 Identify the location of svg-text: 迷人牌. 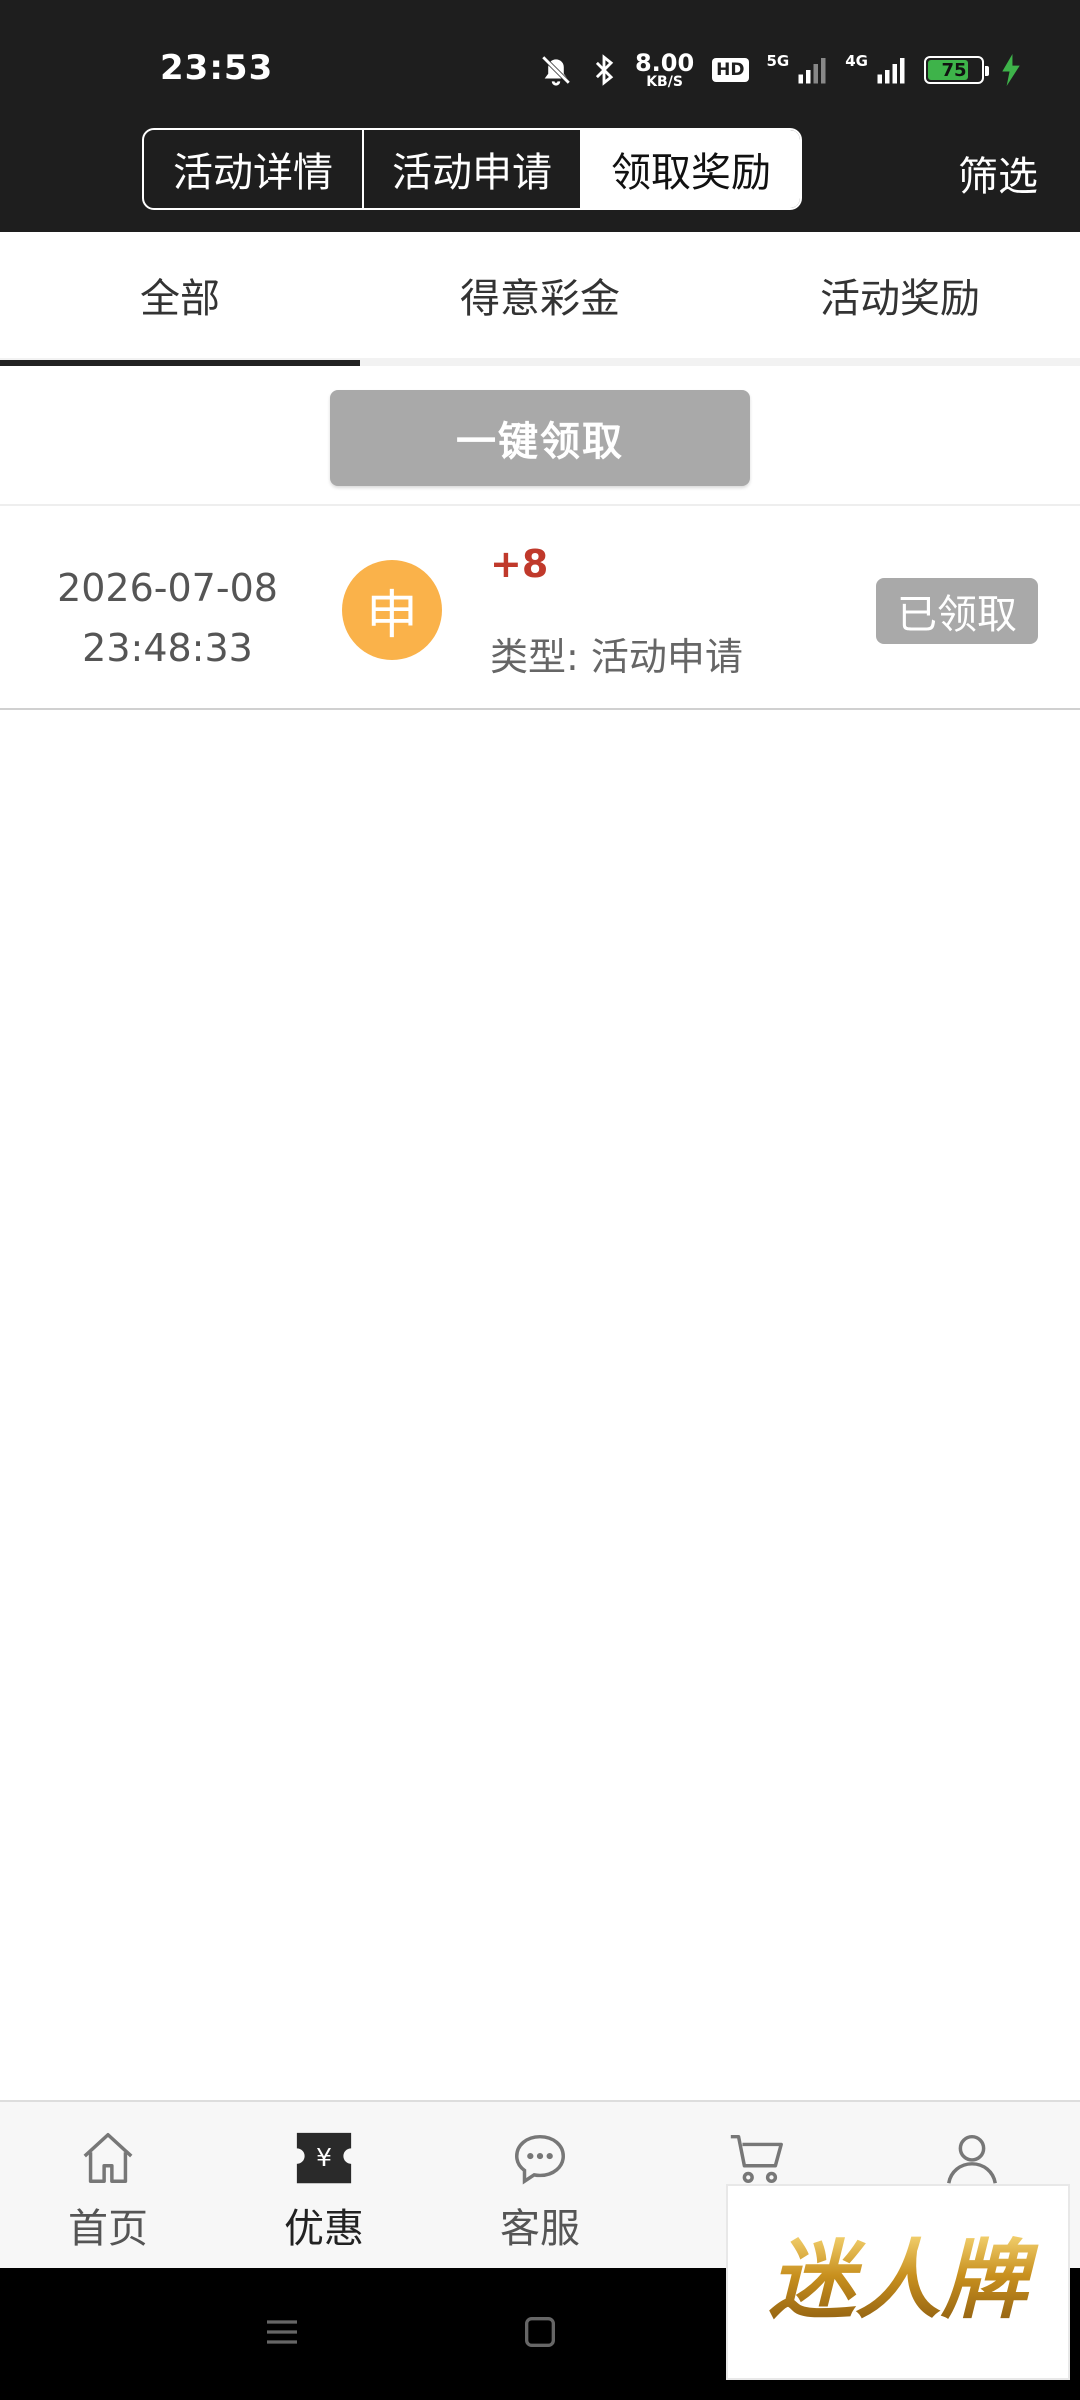
(904, 2280).